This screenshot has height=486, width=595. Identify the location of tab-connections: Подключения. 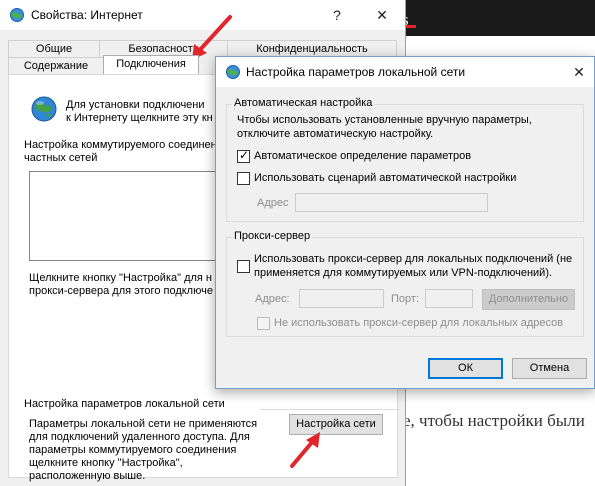
(151, 64).